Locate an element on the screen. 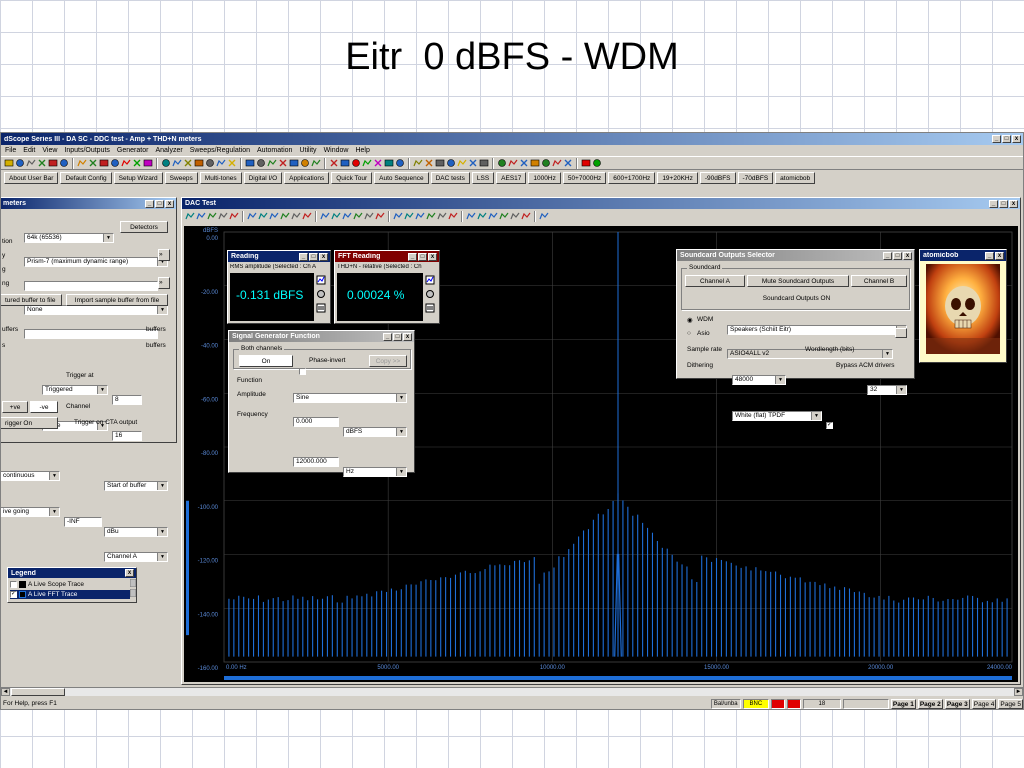  print-icon is located at coordinates (31, 163).